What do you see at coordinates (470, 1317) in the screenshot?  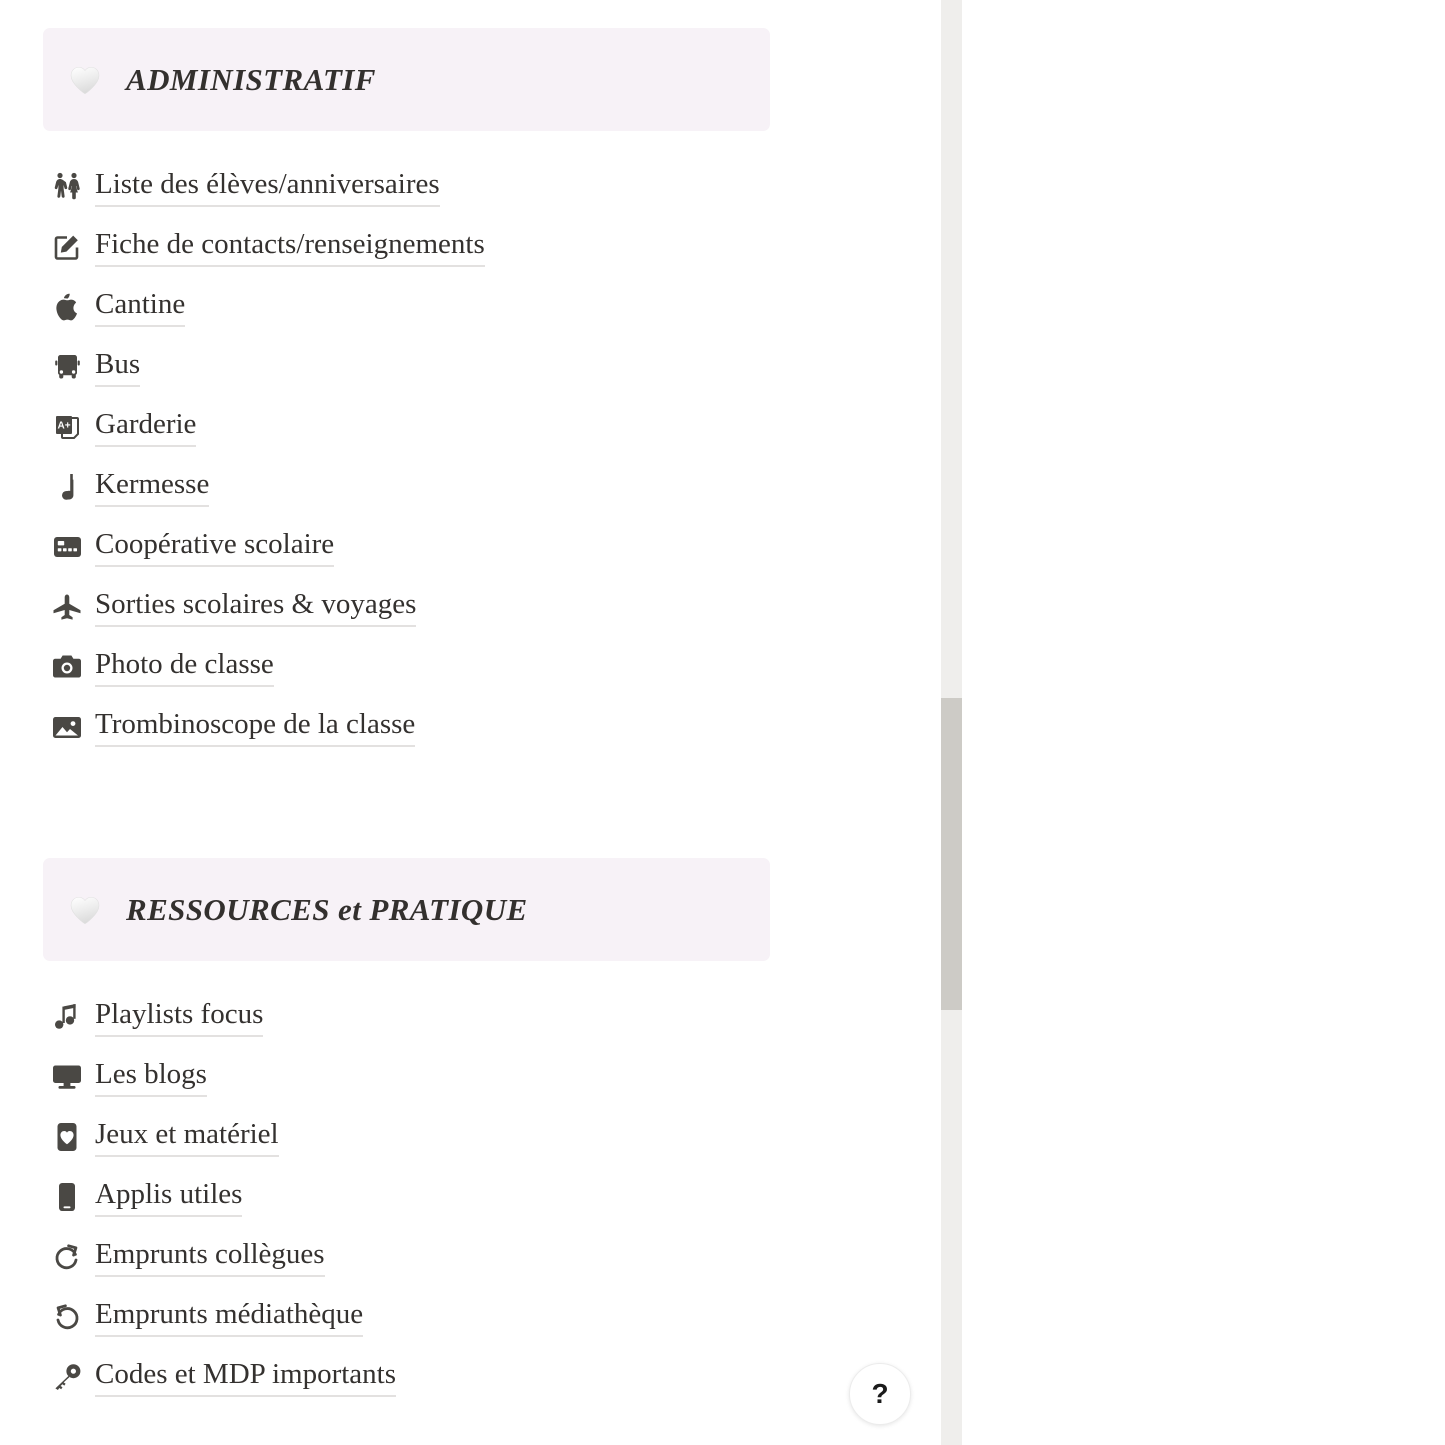 I see `list-item: Emprunts médiathèque` at bounding box center [470, 1317].